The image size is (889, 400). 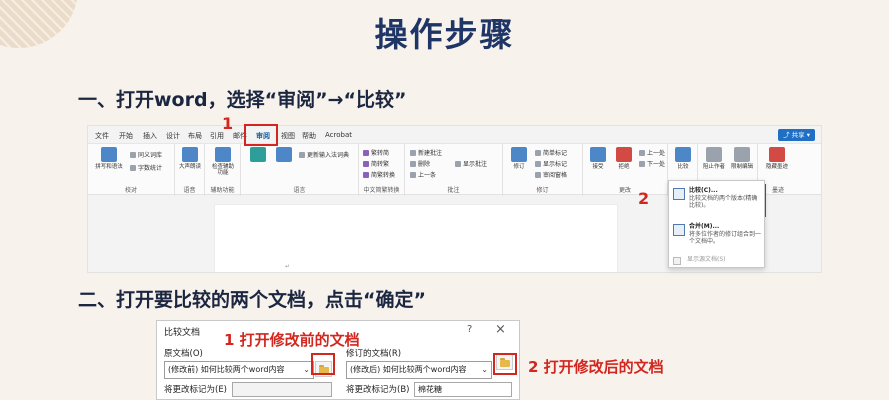 I want to click on revised-mark-changes-input: 棉花糖, so click(x=463, y=389).